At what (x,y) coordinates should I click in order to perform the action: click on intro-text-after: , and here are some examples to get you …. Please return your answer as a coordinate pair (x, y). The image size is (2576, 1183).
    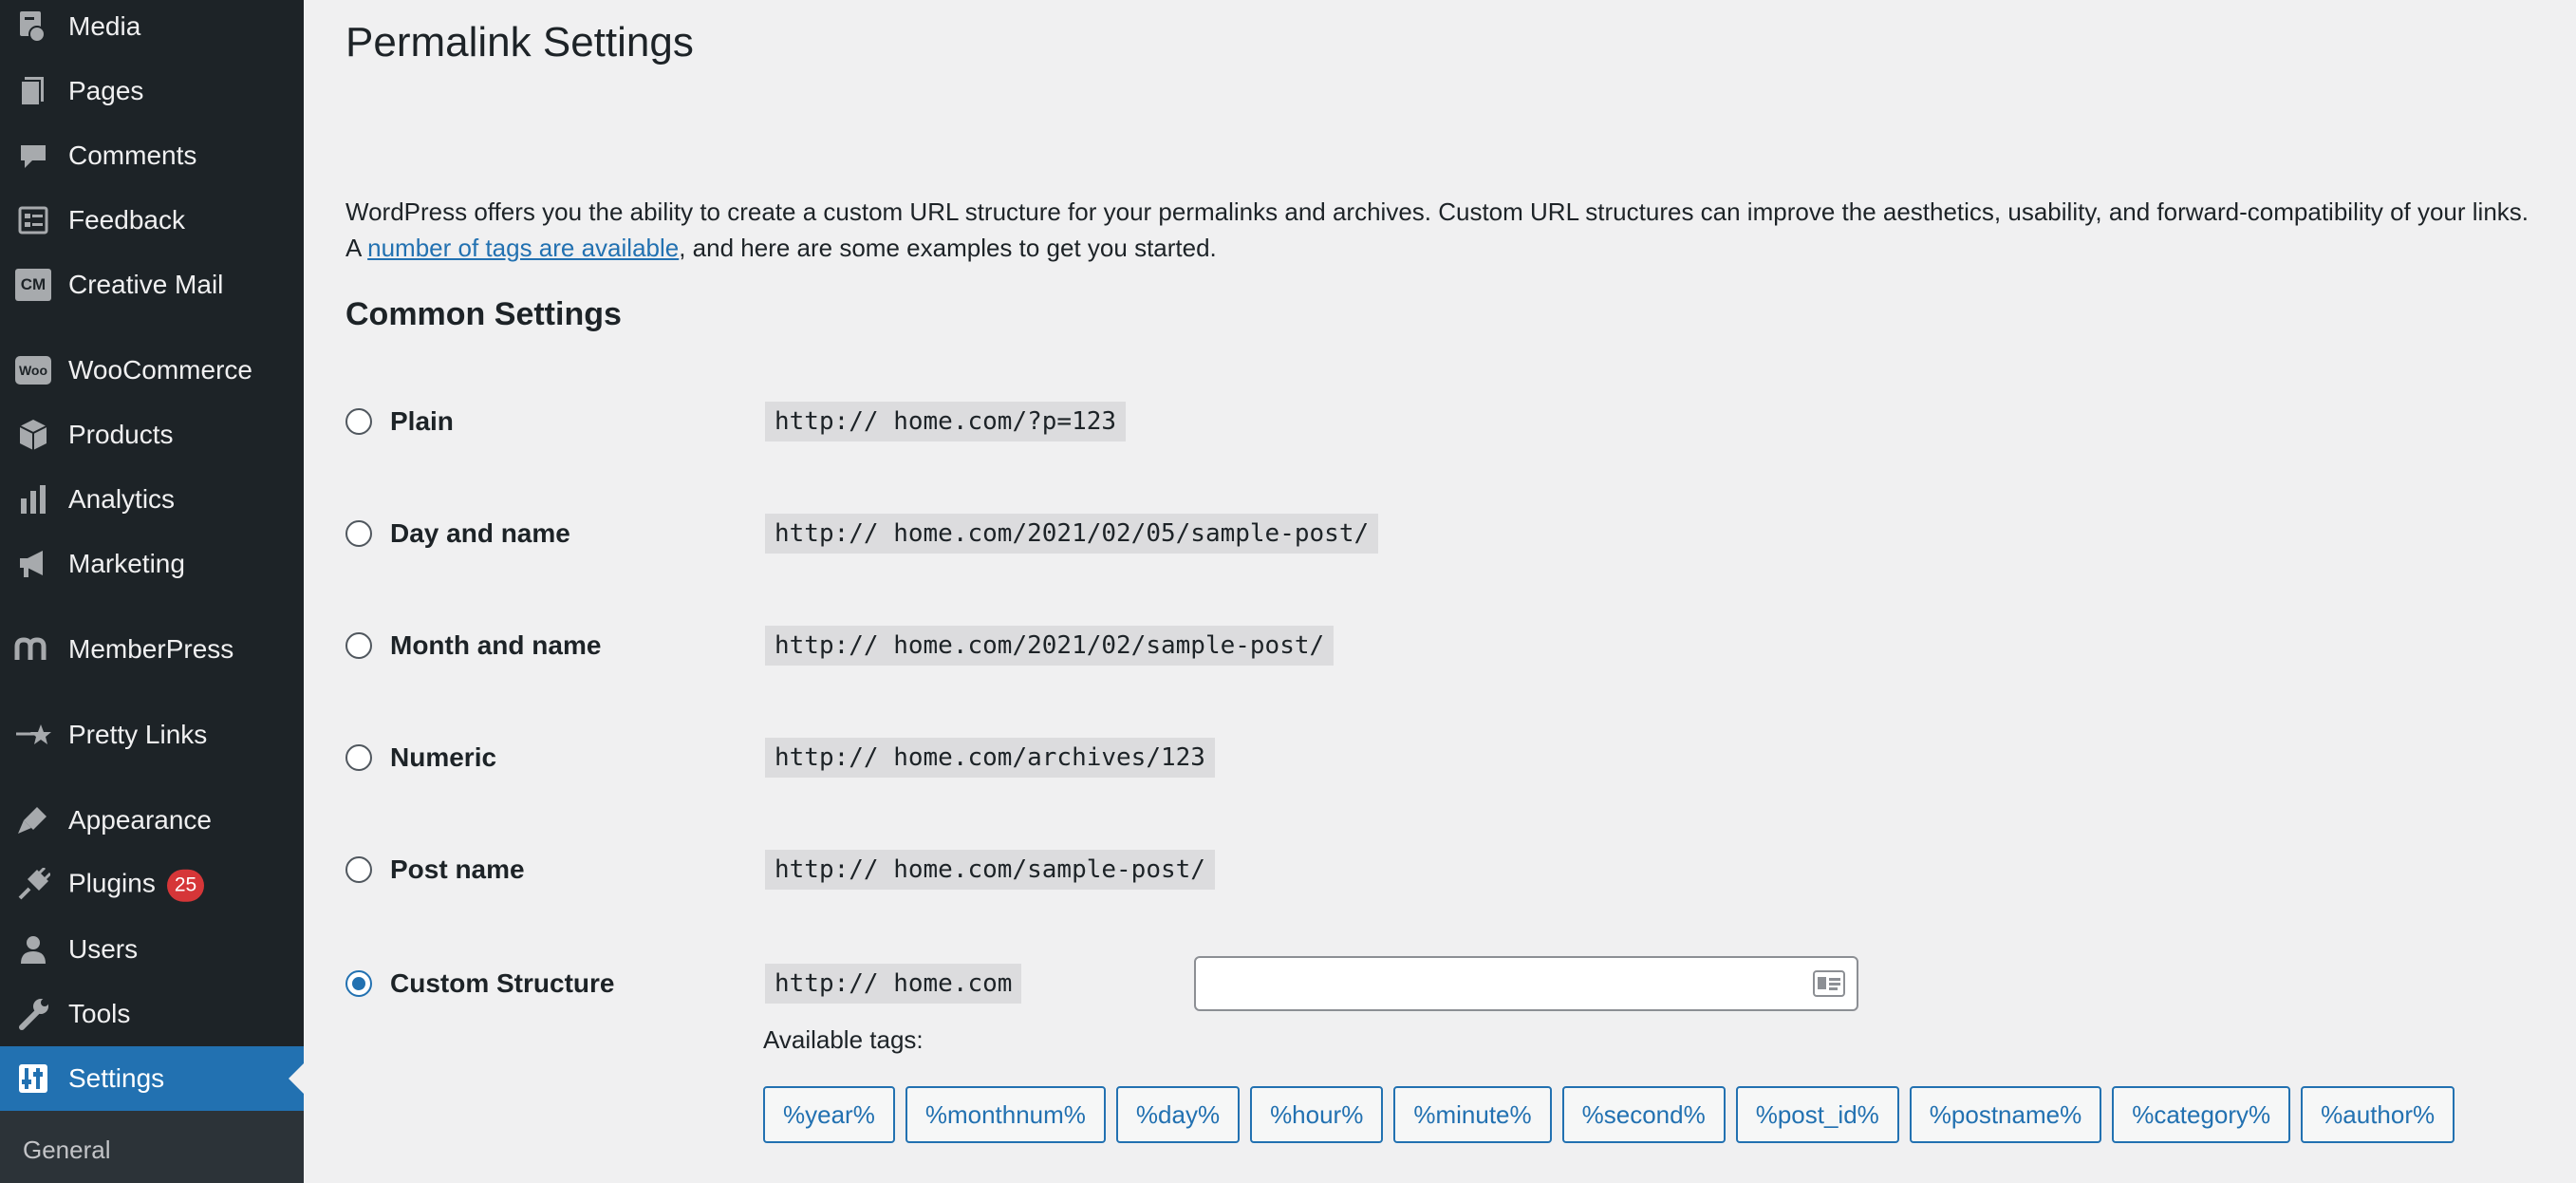
    Looking at the image, I should click on (948, 248).